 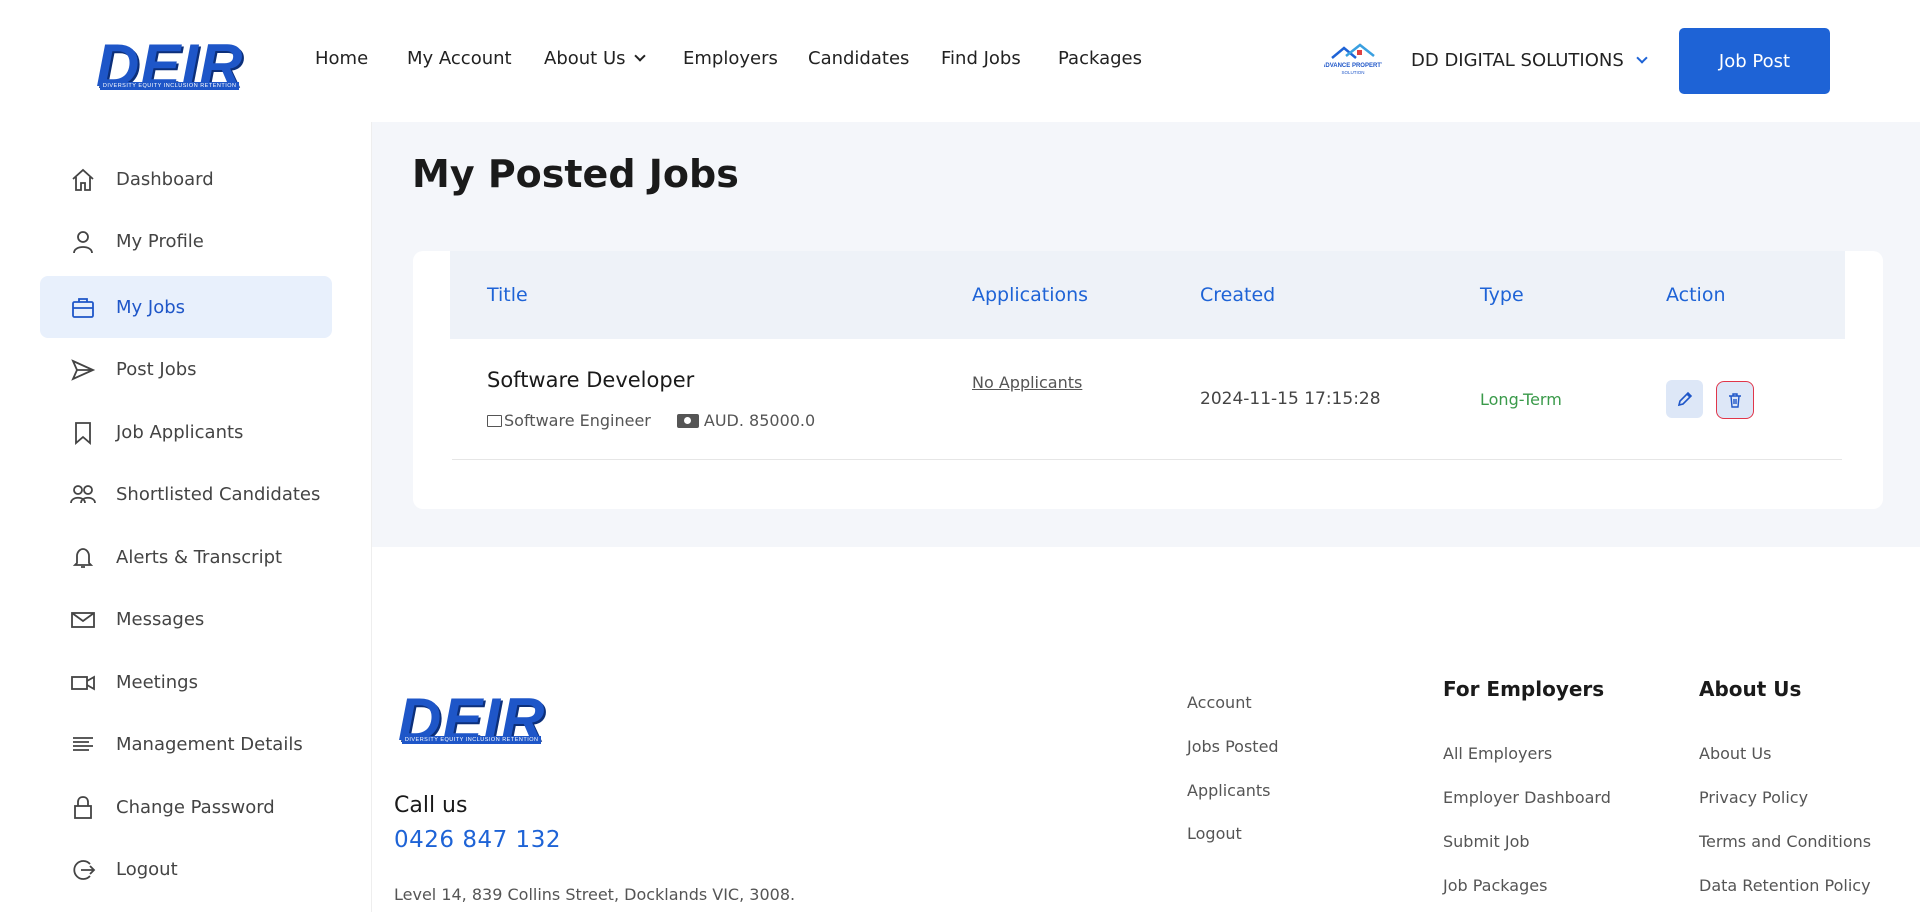 I want to click on call-us-label: Call us, so click(x=431, y=805).